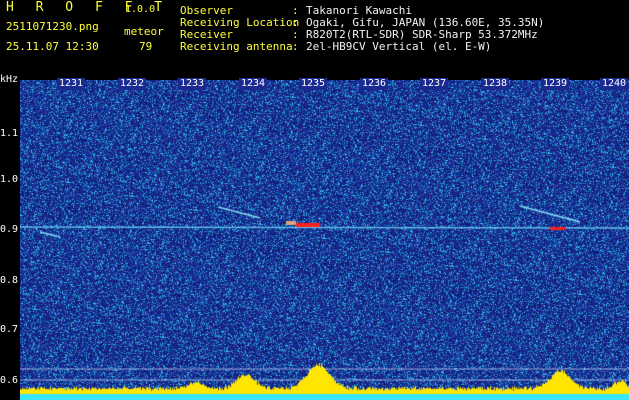  Describe the element at coordinates (313, 84) in the screenshot. I see `minute-label: 1235` at that location.